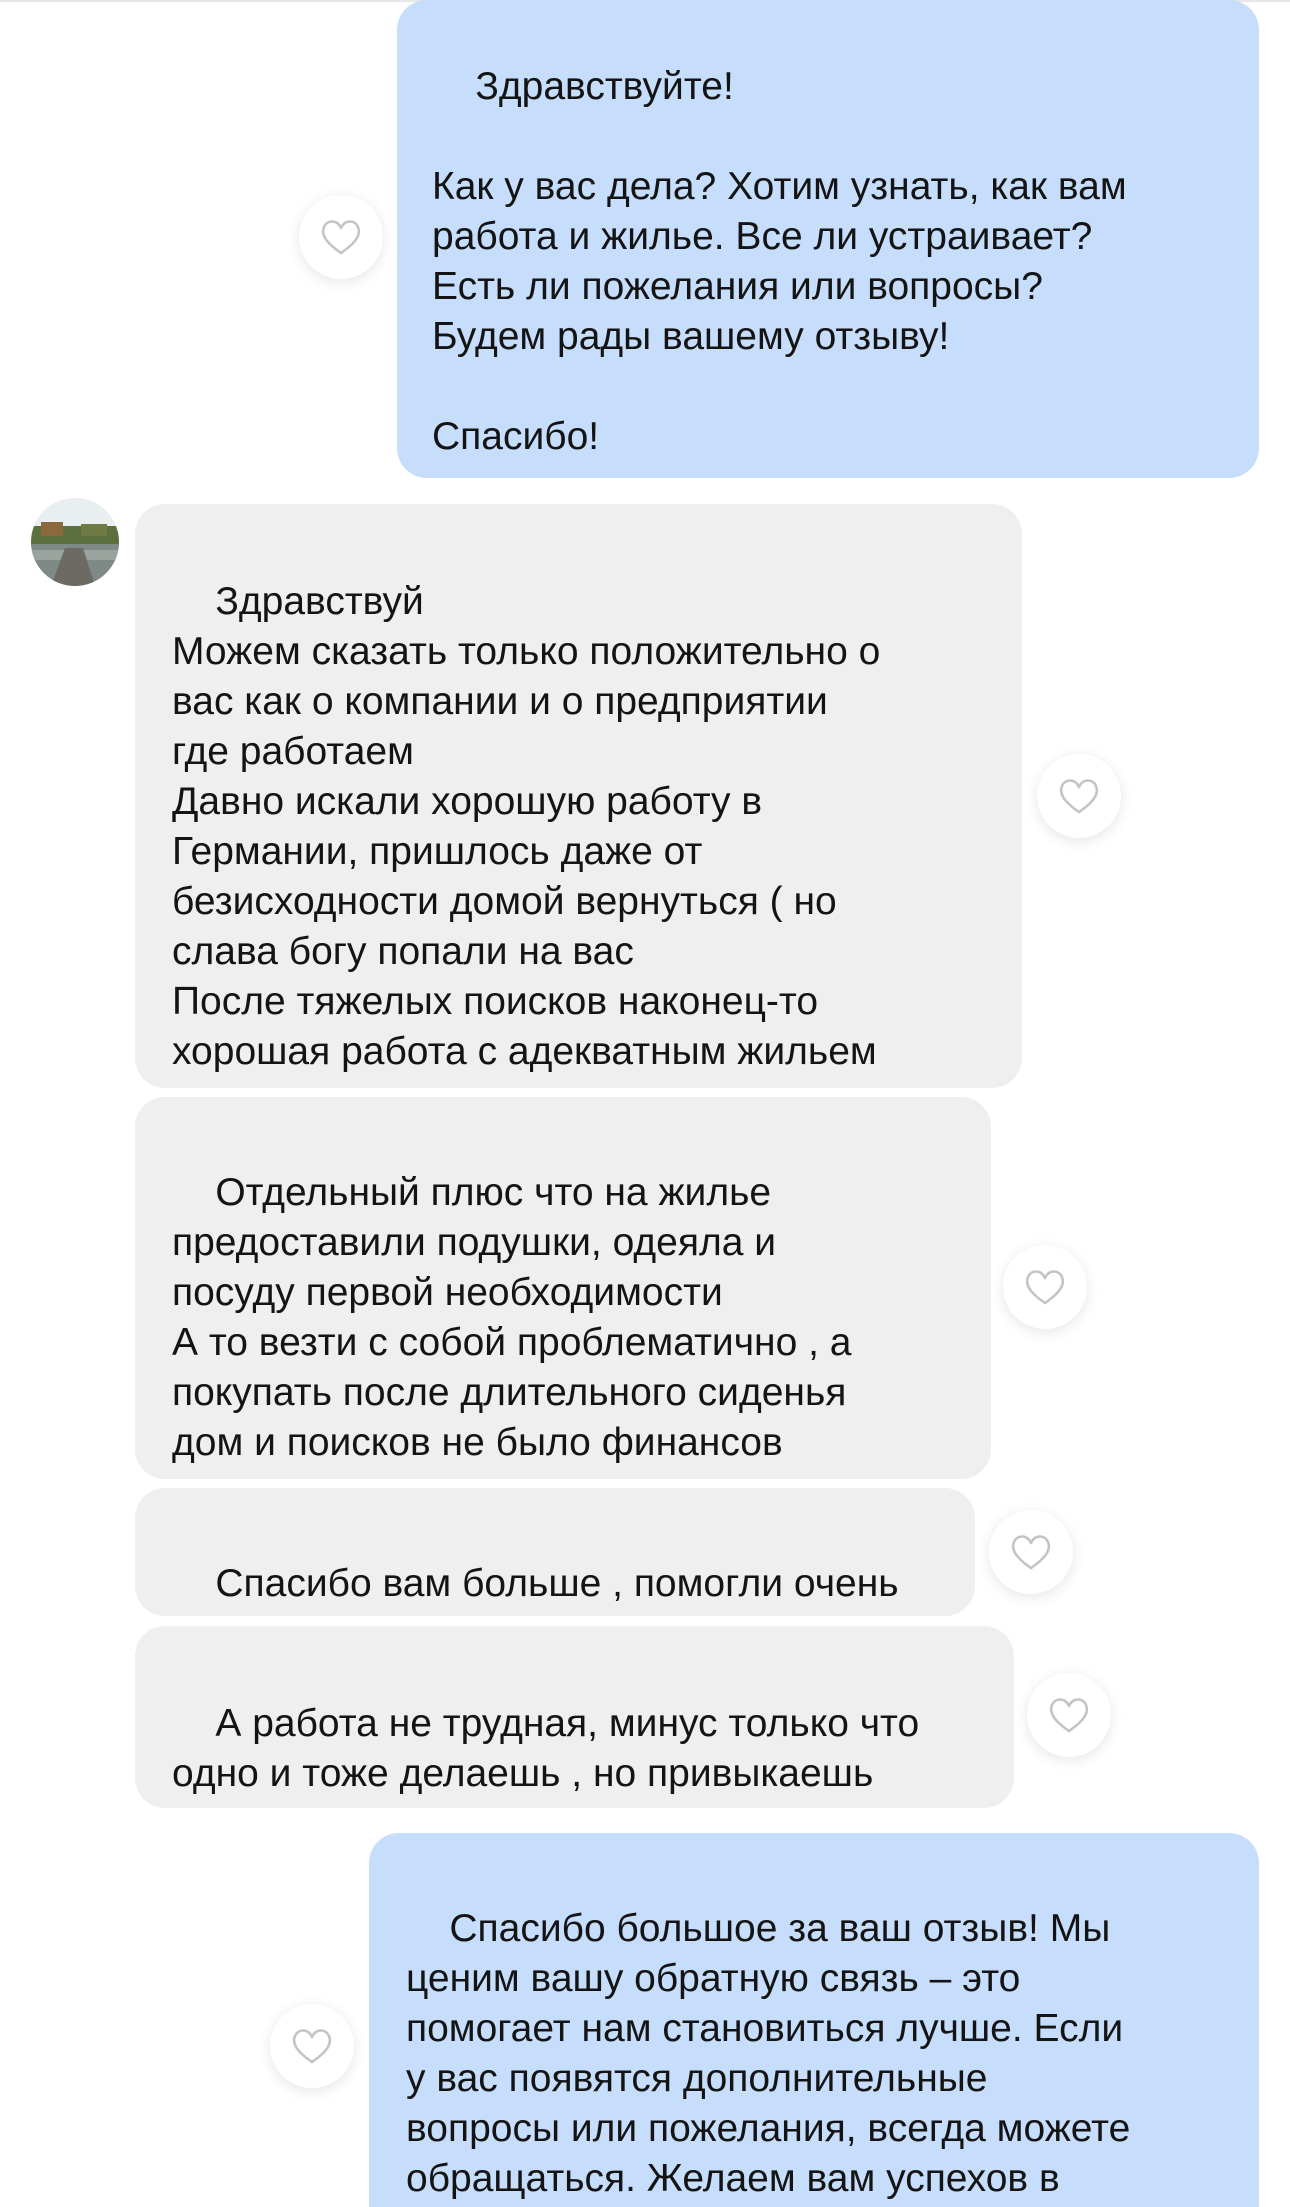  What do you see at coordinates (555, 1552) in the screenshot?
I see `message-bubble-incoming: Спасибо вам больше , помогли очень` at bounding box center [555, 1552].